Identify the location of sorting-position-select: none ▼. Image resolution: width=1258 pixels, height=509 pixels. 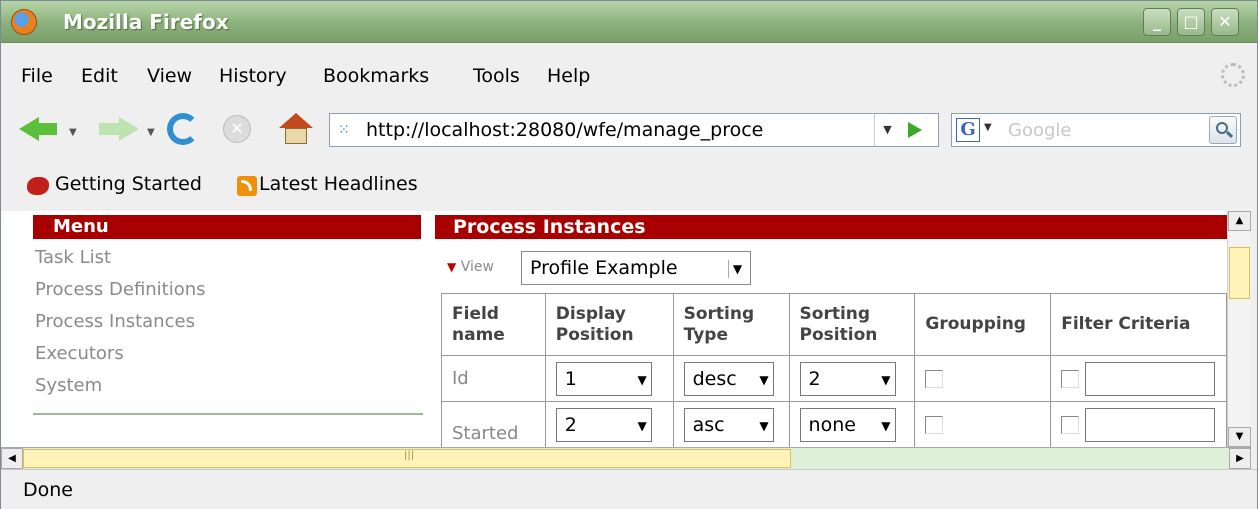
(847, 424).